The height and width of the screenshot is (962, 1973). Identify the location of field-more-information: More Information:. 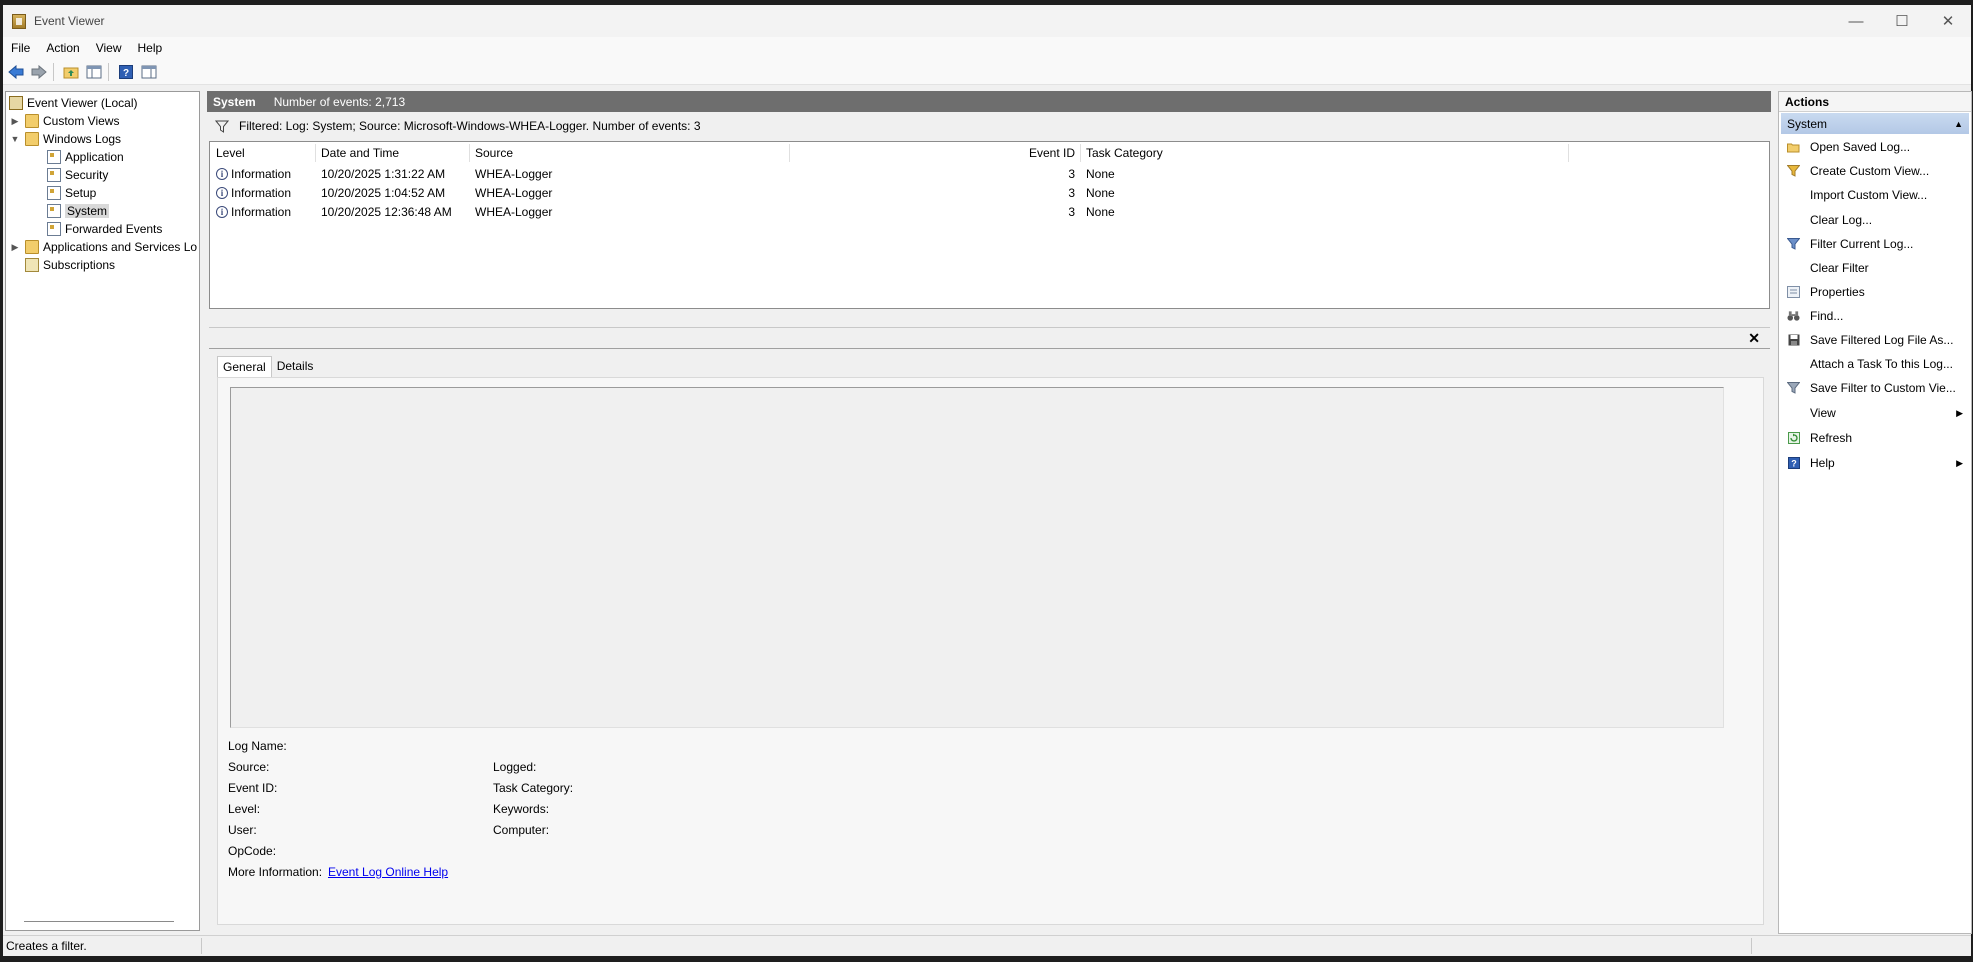
(275, 872).